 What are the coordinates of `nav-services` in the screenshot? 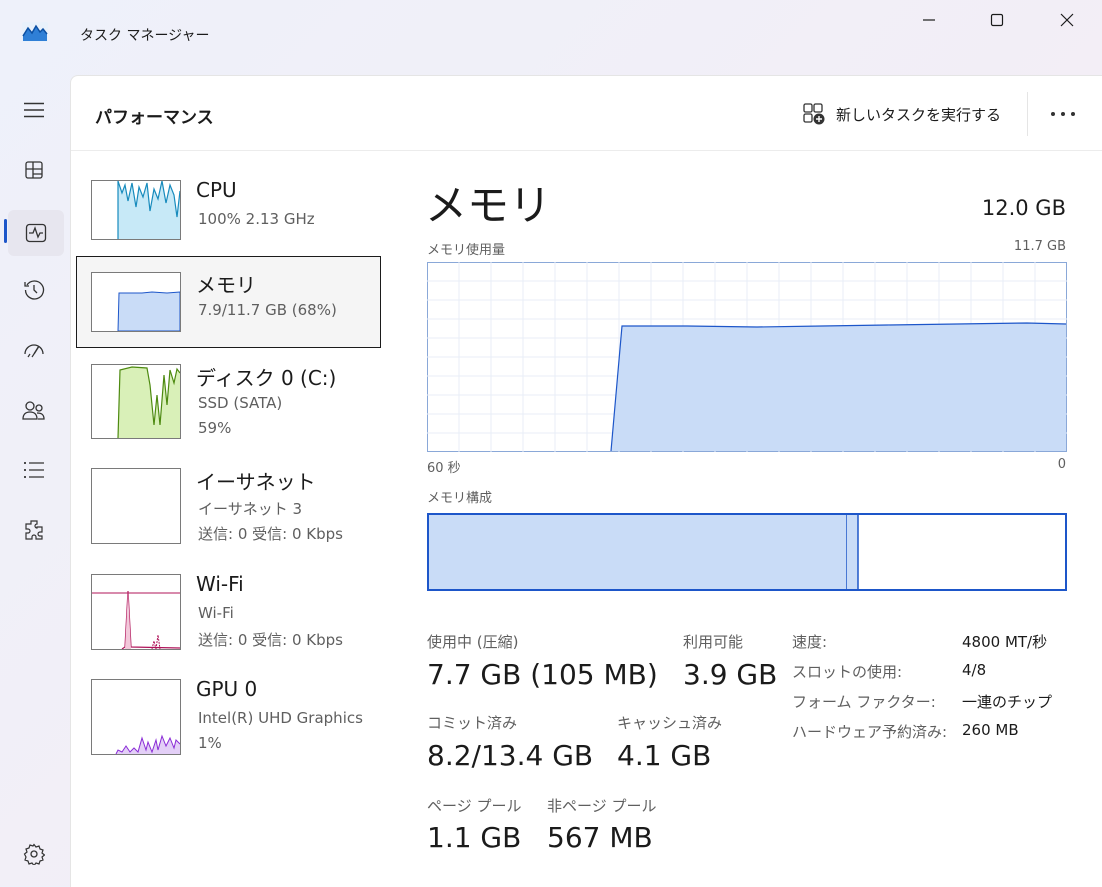 It's located at (34, 530).